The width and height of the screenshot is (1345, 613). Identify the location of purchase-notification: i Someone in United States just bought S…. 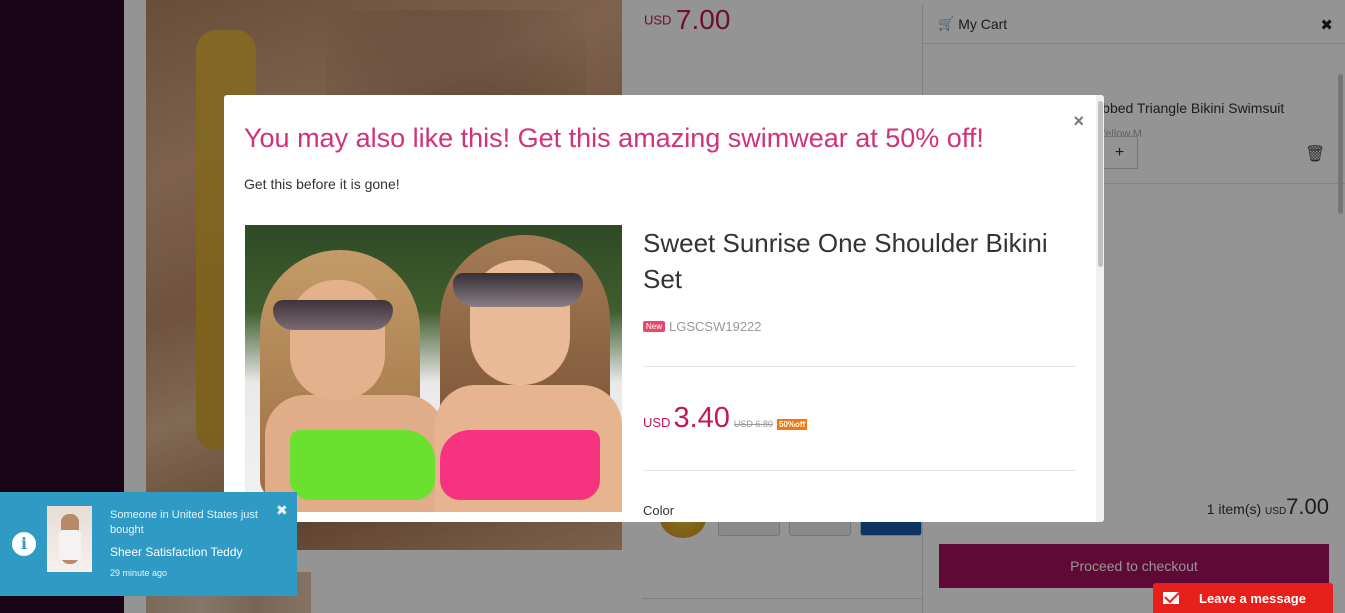
(148, 544).